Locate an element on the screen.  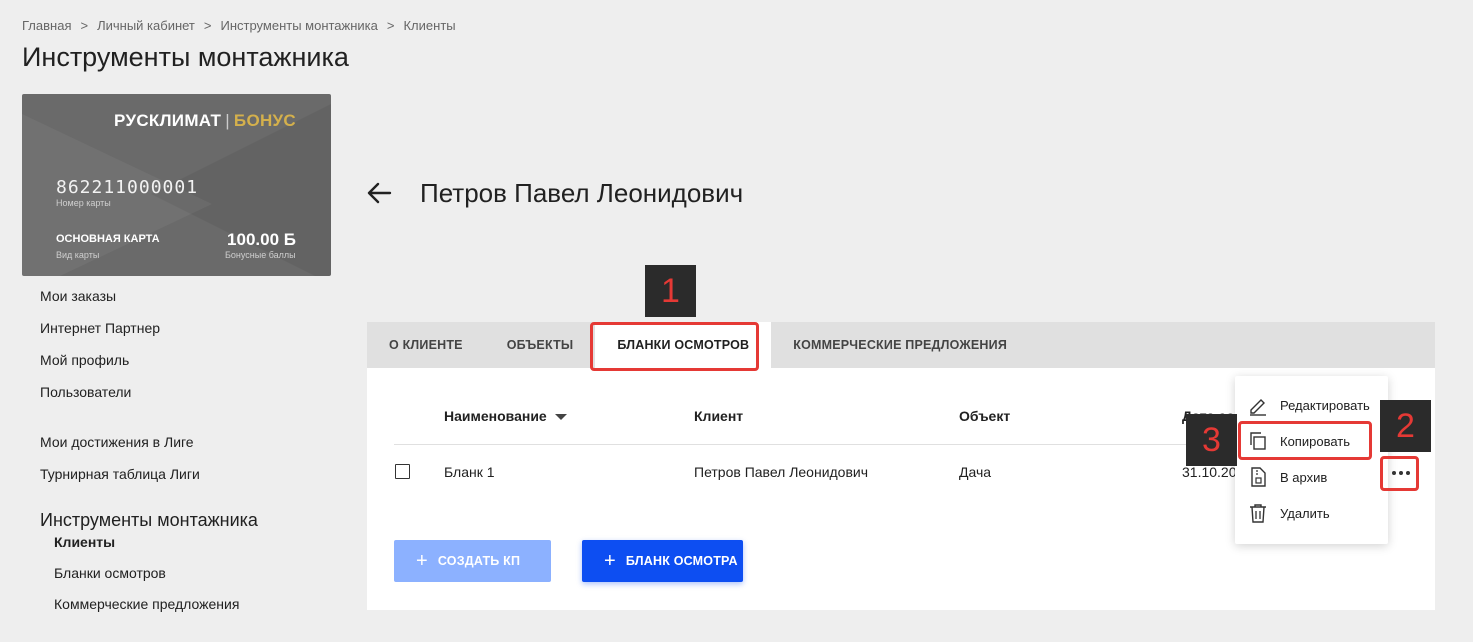
menu-item-delete: Удалить is located at coordinates (1311, 513).